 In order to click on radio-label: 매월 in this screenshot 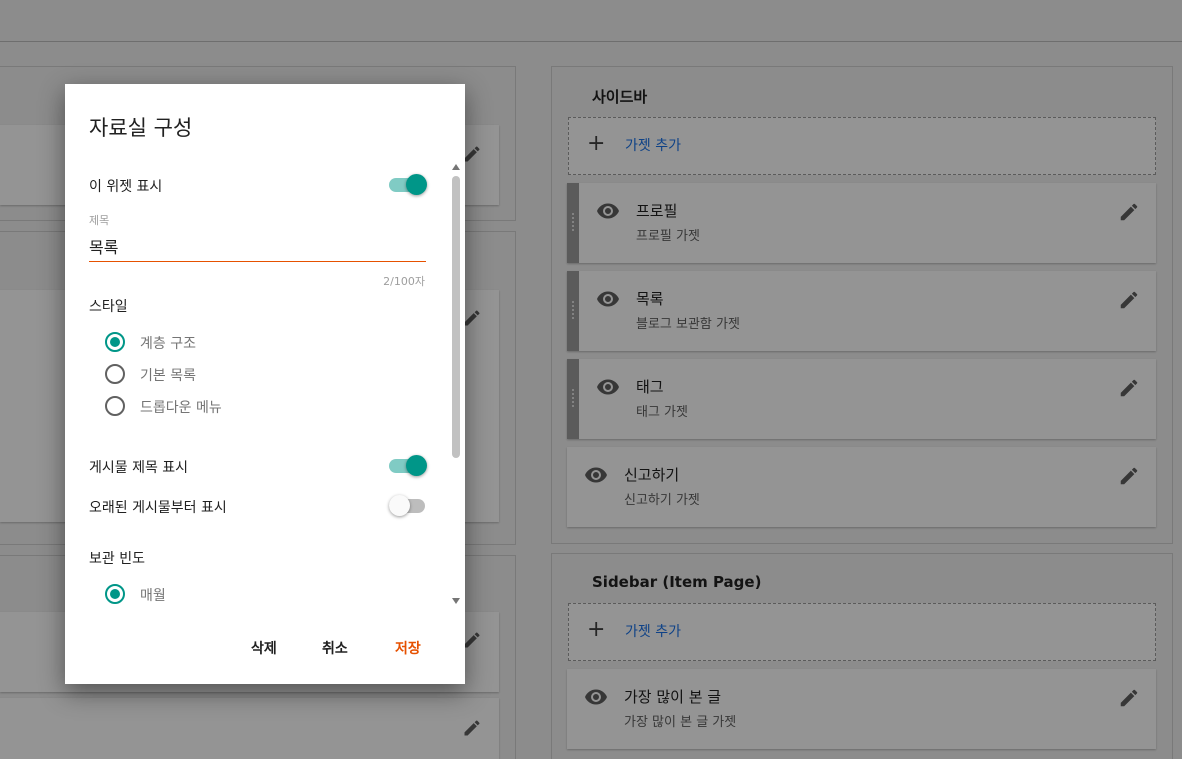, I will do `click(153, 596)`.